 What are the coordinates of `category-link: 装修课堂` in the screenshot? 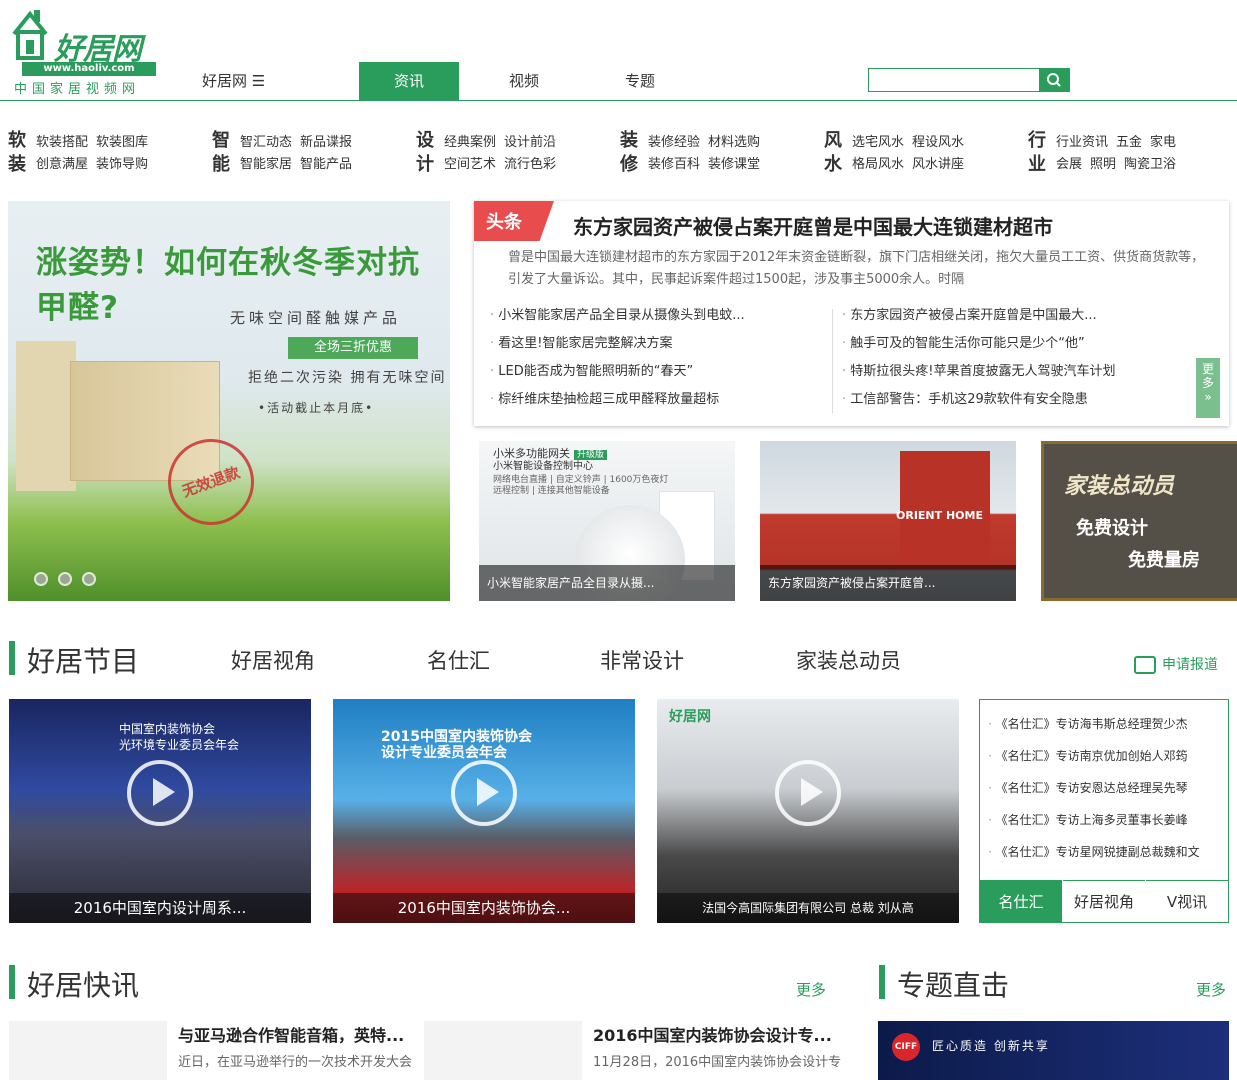 It's located at (734, 164).